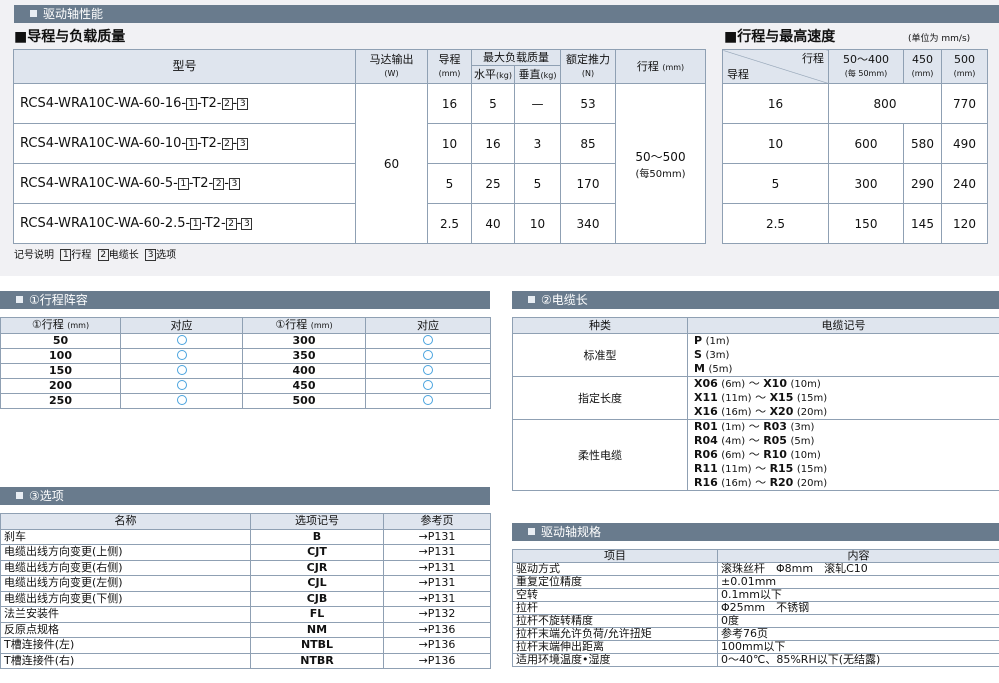 Image resolution: width=999 pixels, height=683 pixels. I want to click on speed-value: 240, so click(964, 183).